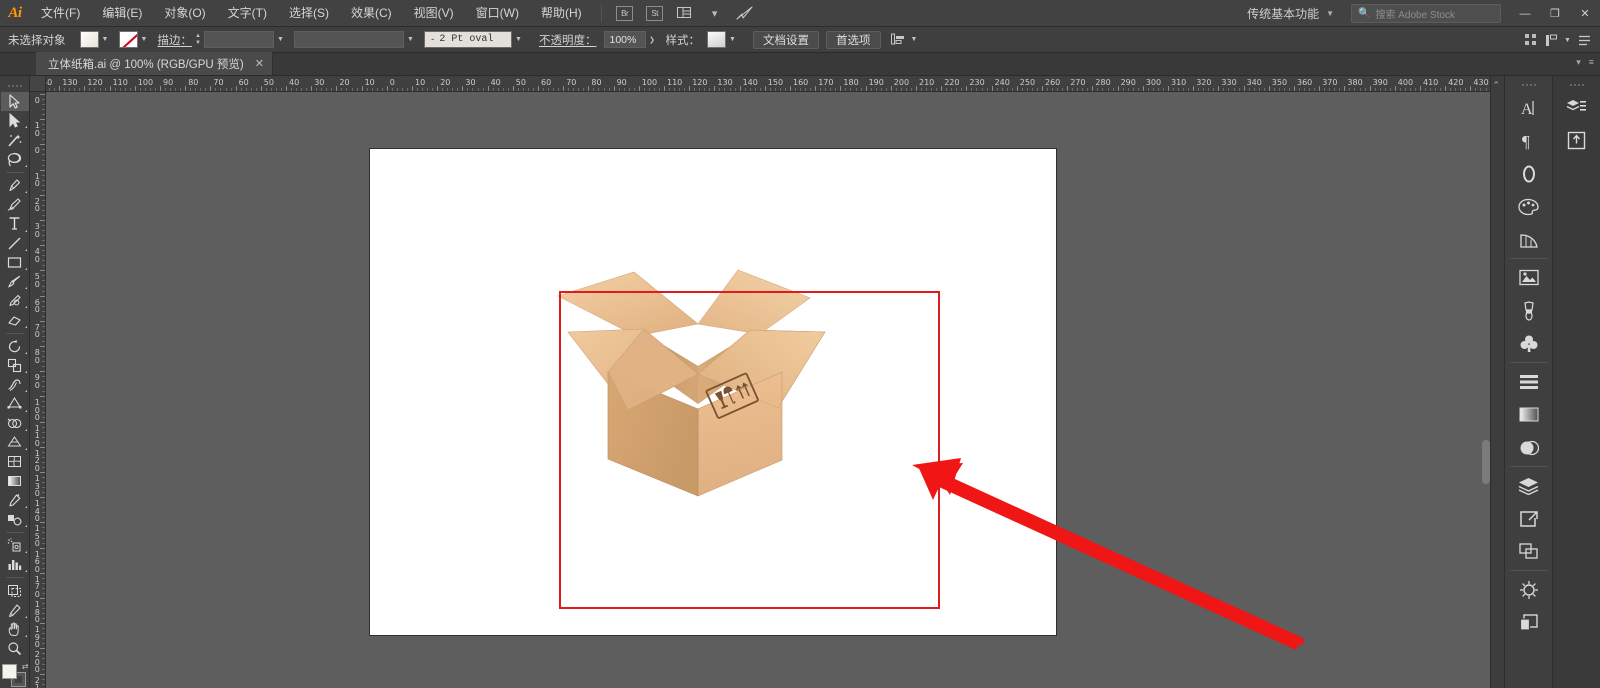 Image resolution: width=1600 pixels, height=688 pixels. What do you see at coordinates (15, 648) in the screenshot?
I see `tool-zoom` at bounding box center [15, 648].